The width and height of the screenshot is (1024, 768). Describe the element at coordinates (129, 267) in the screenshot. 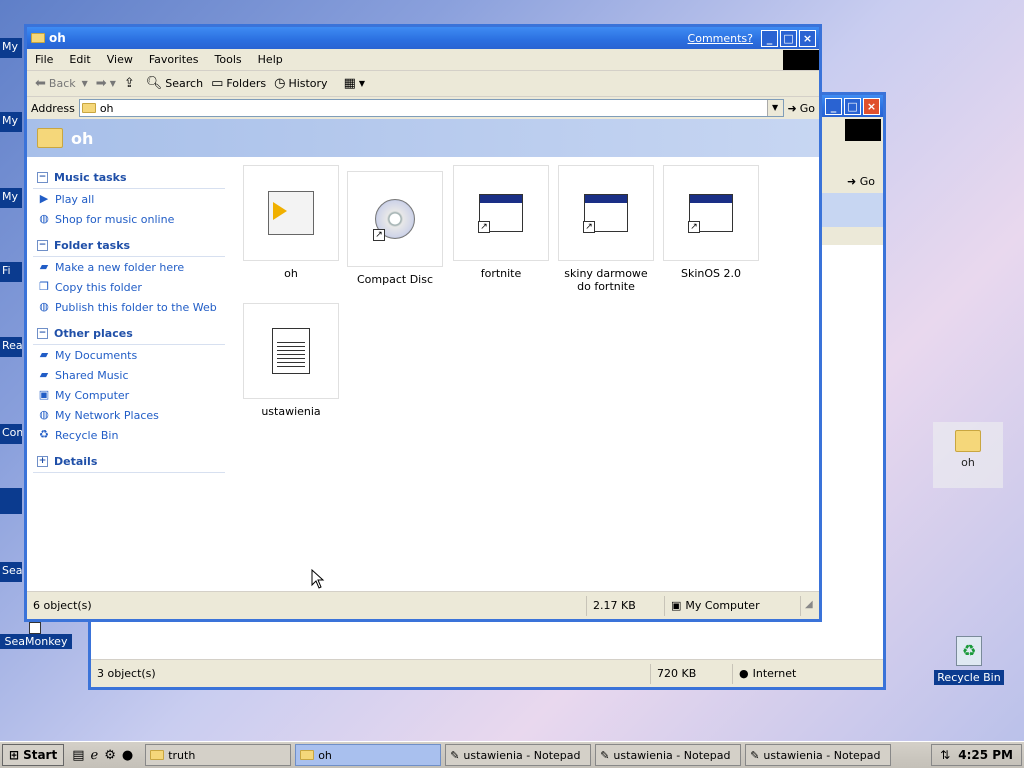

I see `sidebar-item-new-folder: ▰ Make a new folder here` at that location.